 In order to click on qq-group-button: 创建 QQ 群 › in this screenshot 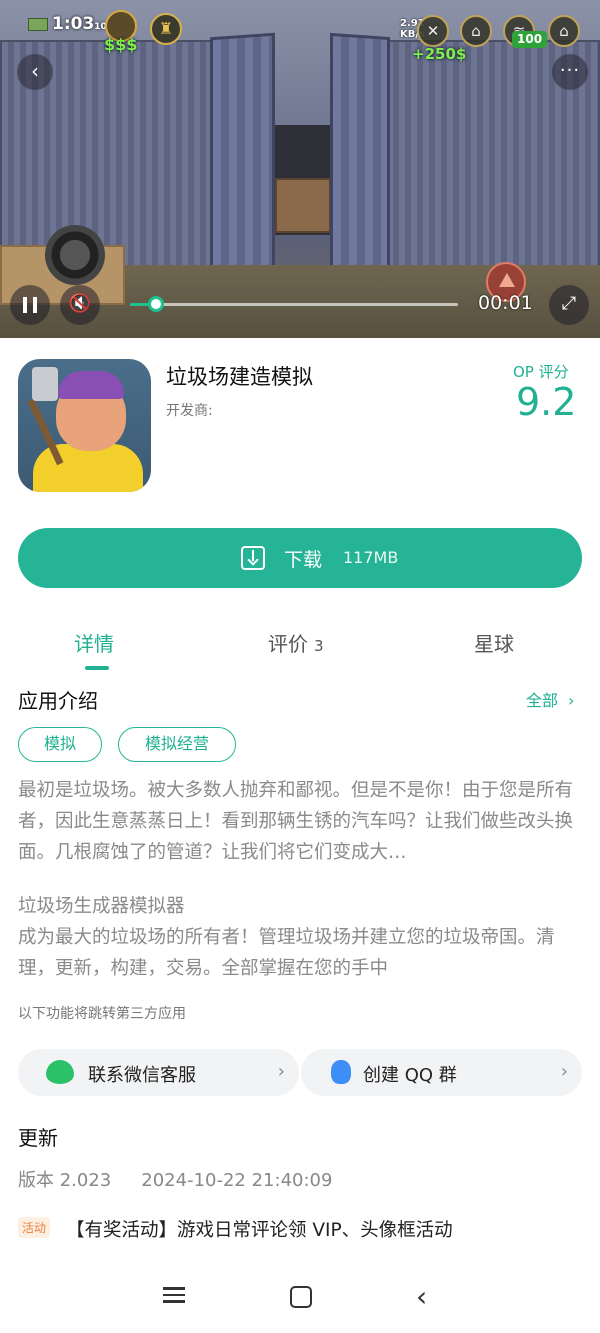, I will do `click(441, 1072)`.